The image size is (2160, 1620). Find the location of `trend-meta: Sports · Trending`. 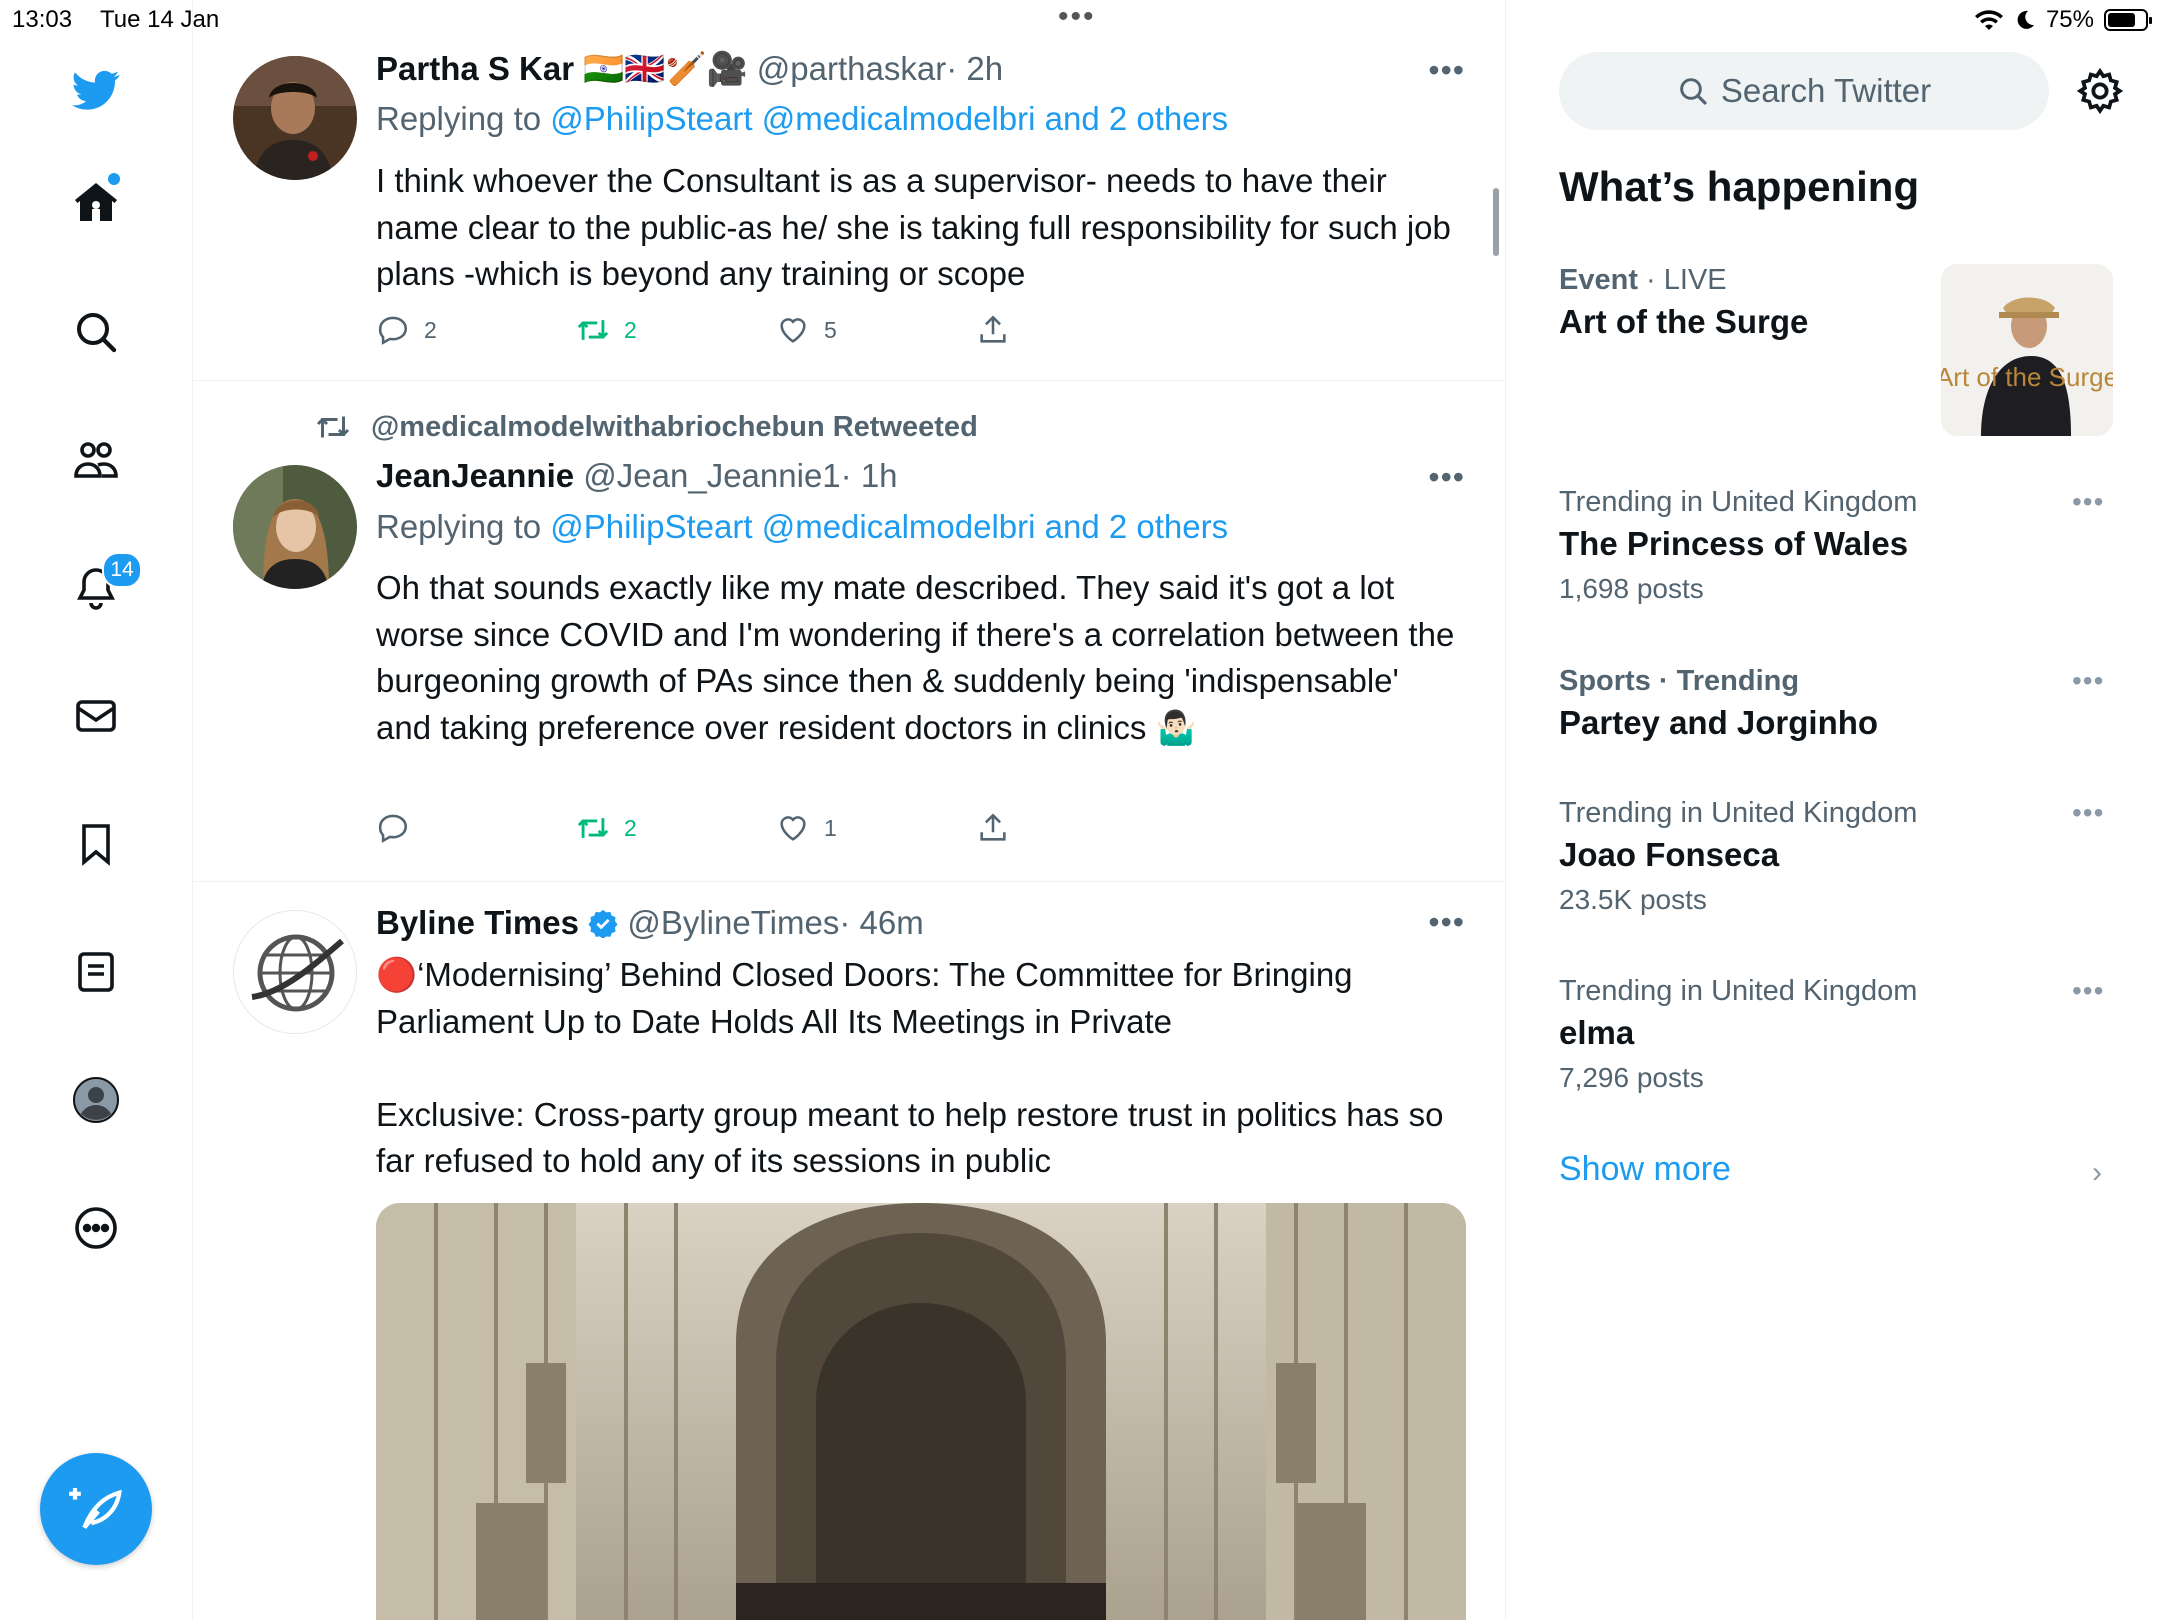

trend-meta: Sports · Trending is located at coordinates (1679, 681).